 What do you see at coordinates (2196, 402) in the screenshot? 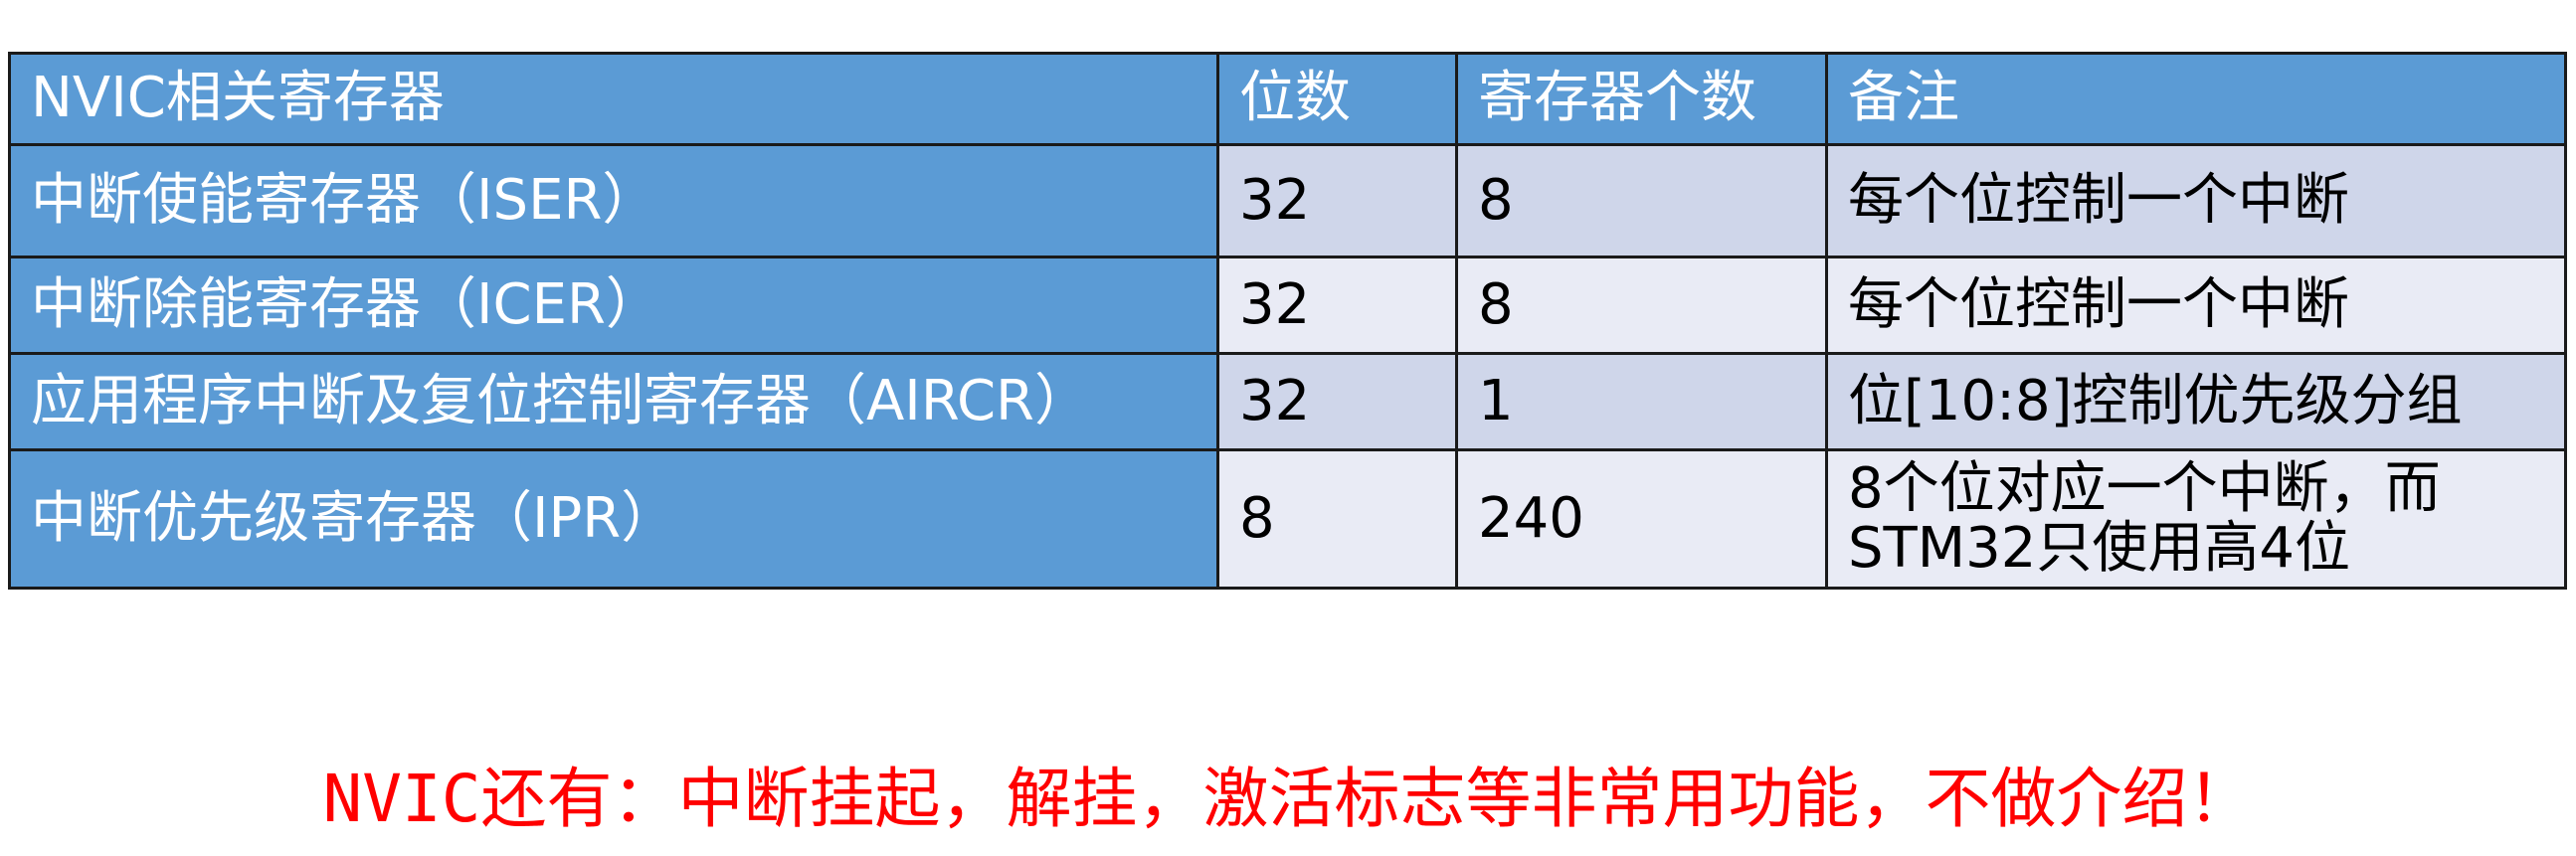
I see `remark-cell: 位[10:8]控制优先级分组` at bounding box center [2196, 402].